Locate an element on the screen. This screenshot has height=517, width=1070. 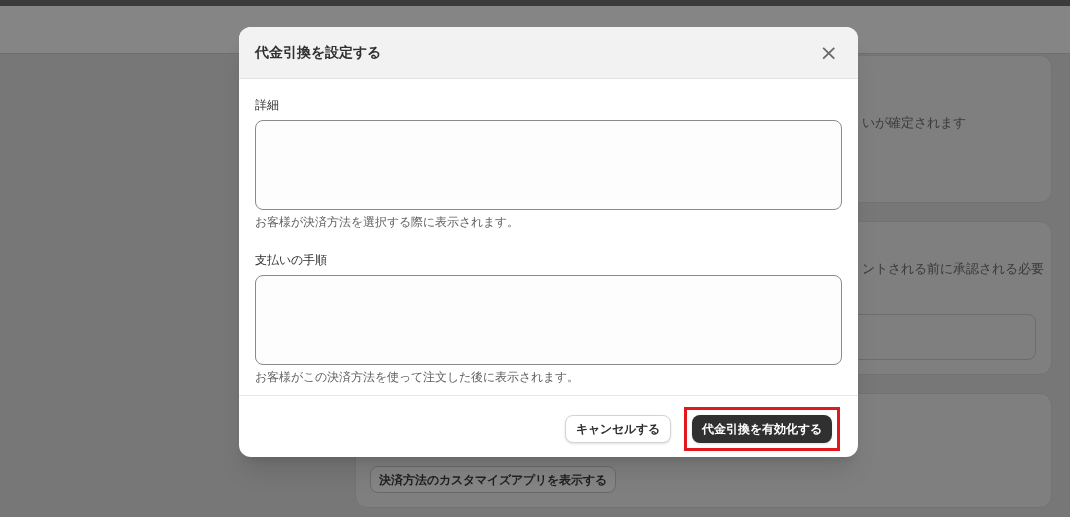
help-text: お客様が決済方法を選択する際に表示されます。 is located at coordinates (387, 222).